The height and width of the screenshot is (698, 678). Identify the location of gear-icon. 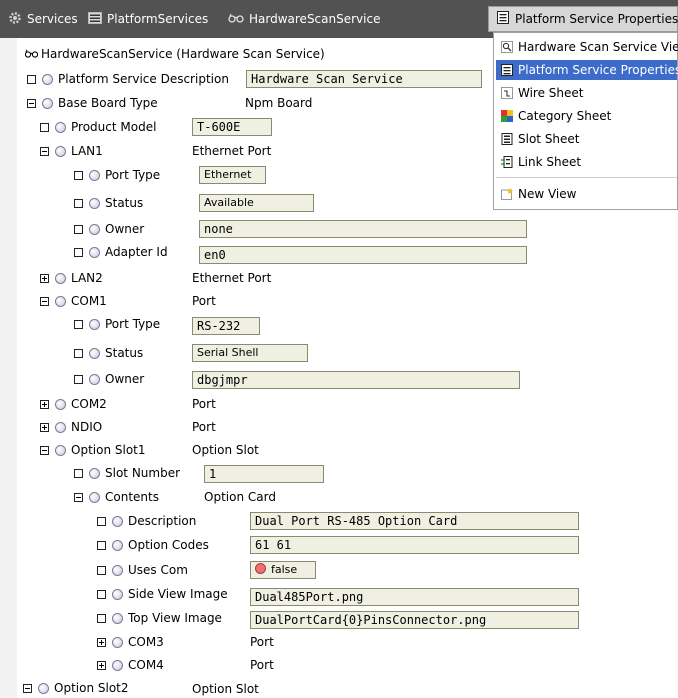
(15, 19).